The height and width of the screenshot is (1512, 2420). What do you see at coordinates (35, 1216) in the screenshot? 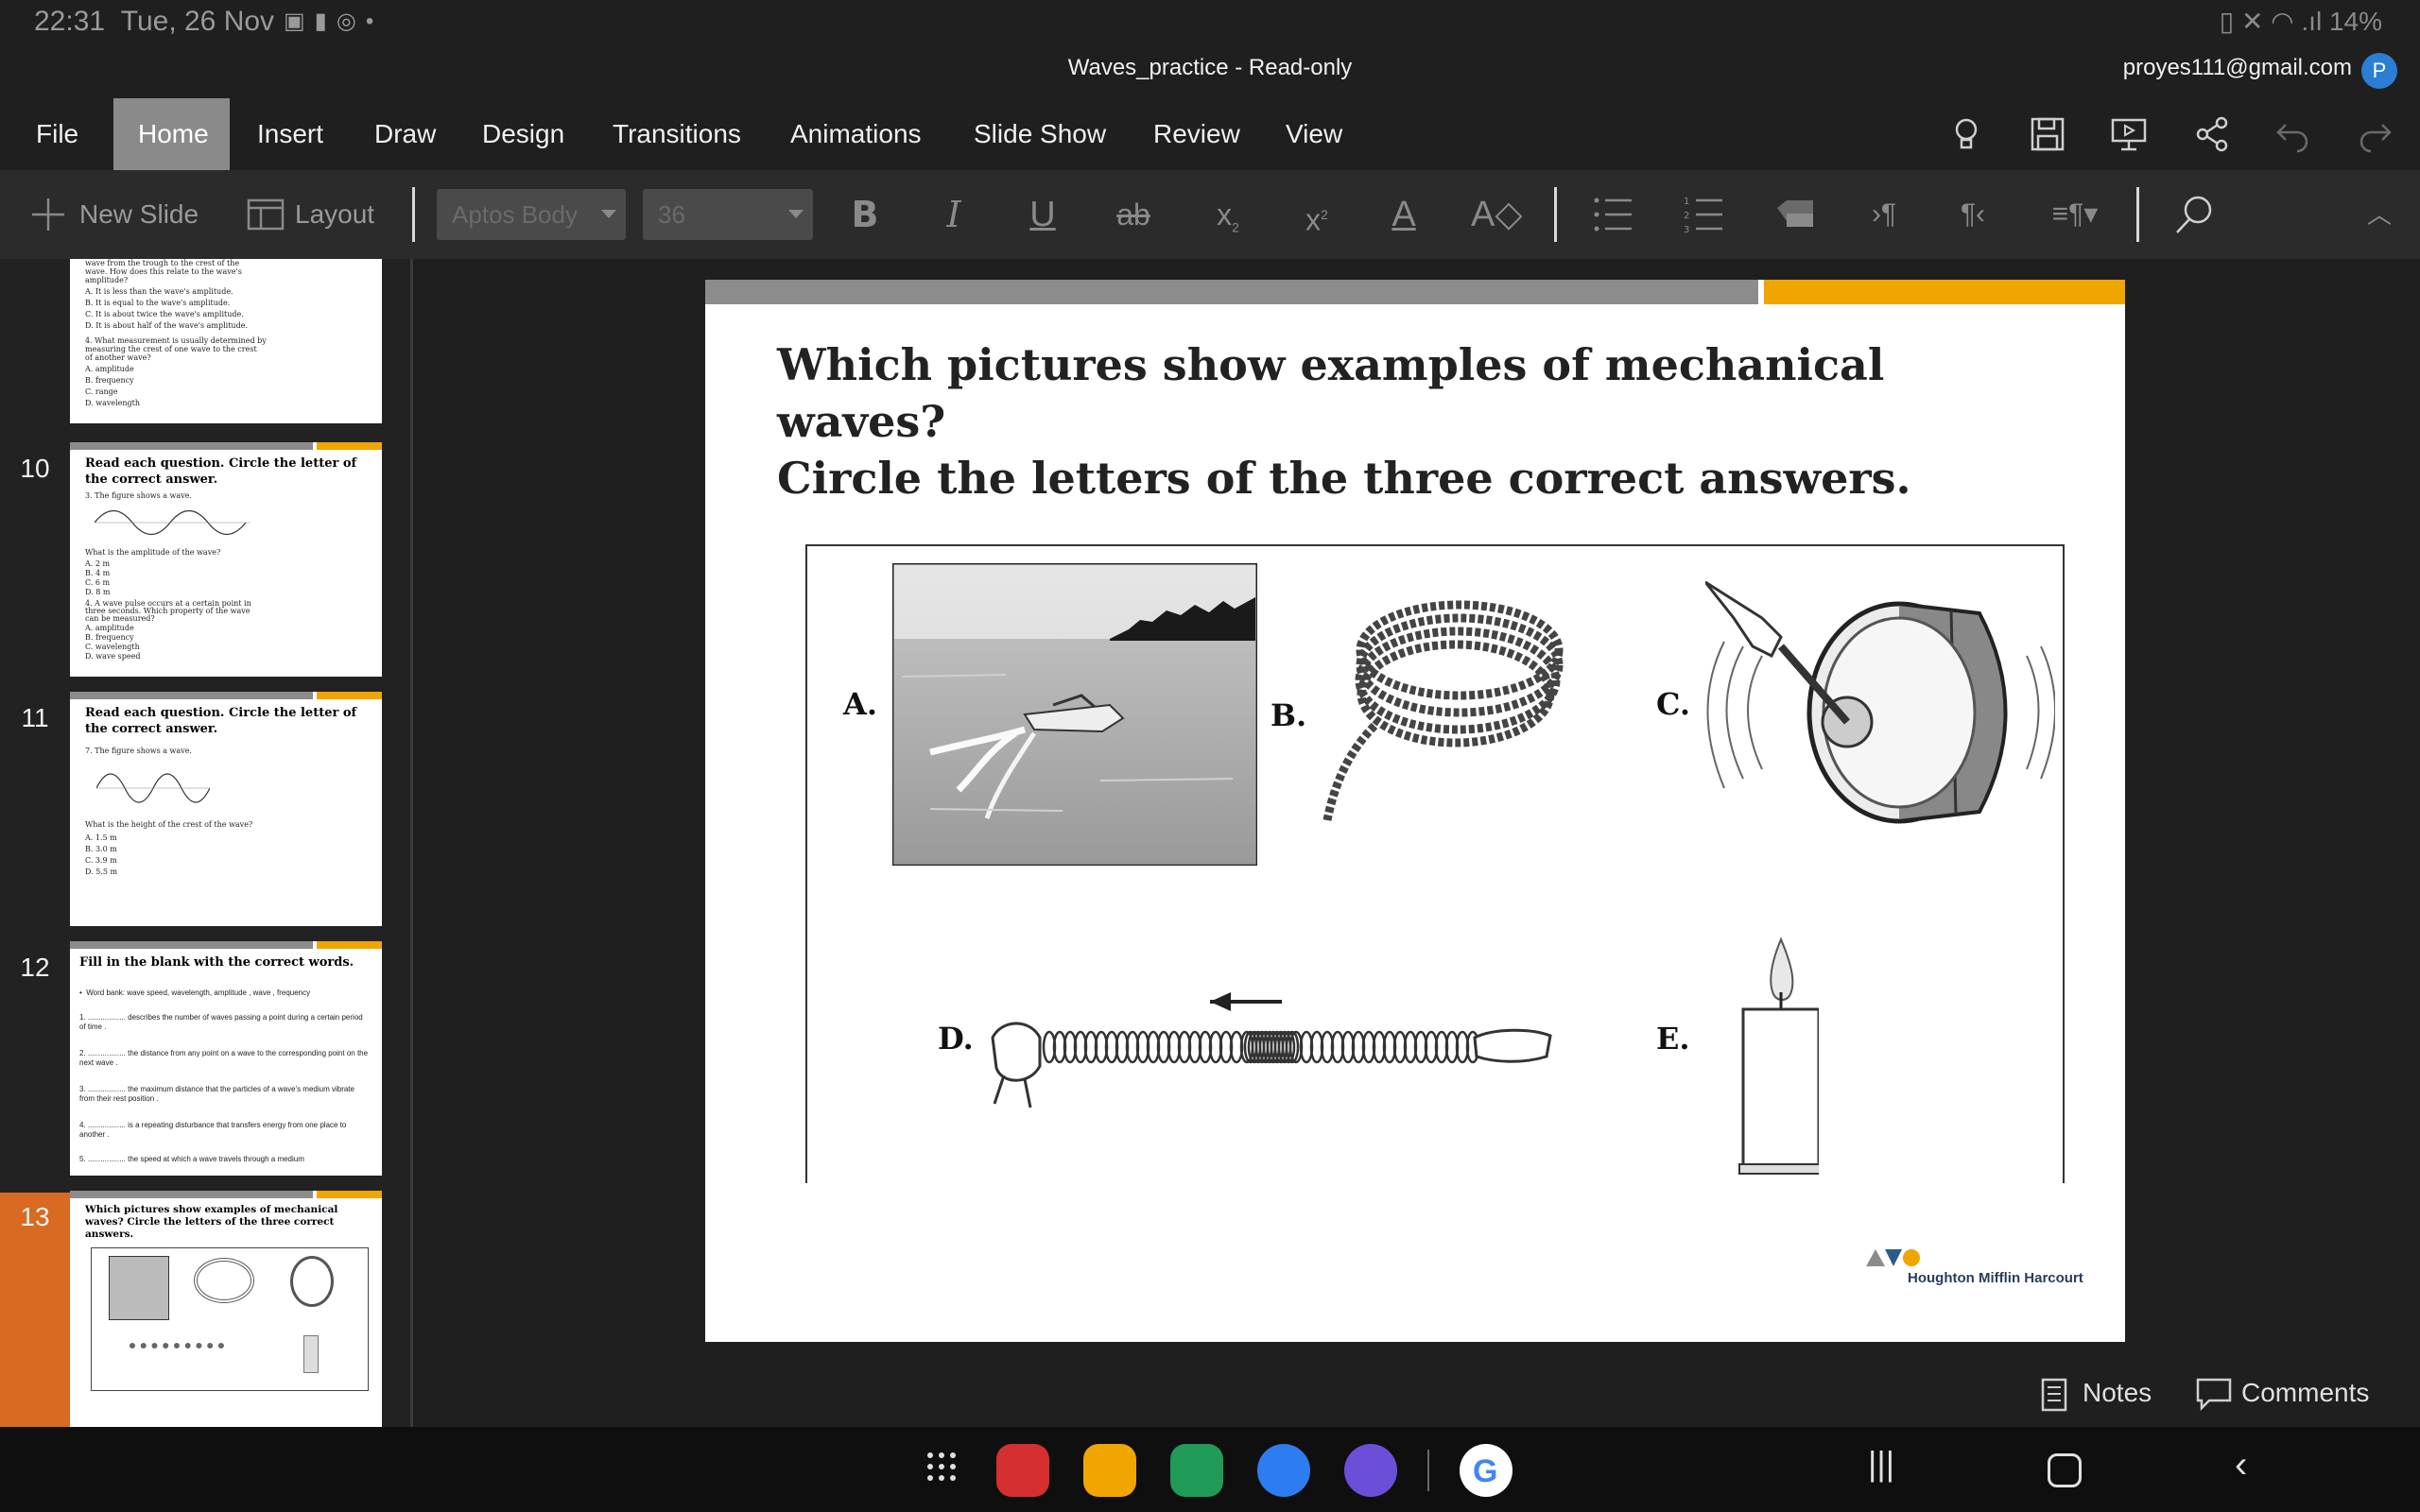
I see `slide-number: 13` at bounding box center [35, 1216].